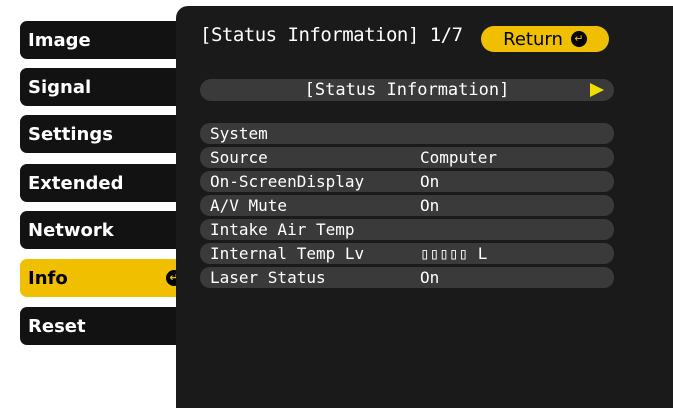 This screenshot has width=673, height=408. I want to click on list-item: Source Computer, so click(407, 157).